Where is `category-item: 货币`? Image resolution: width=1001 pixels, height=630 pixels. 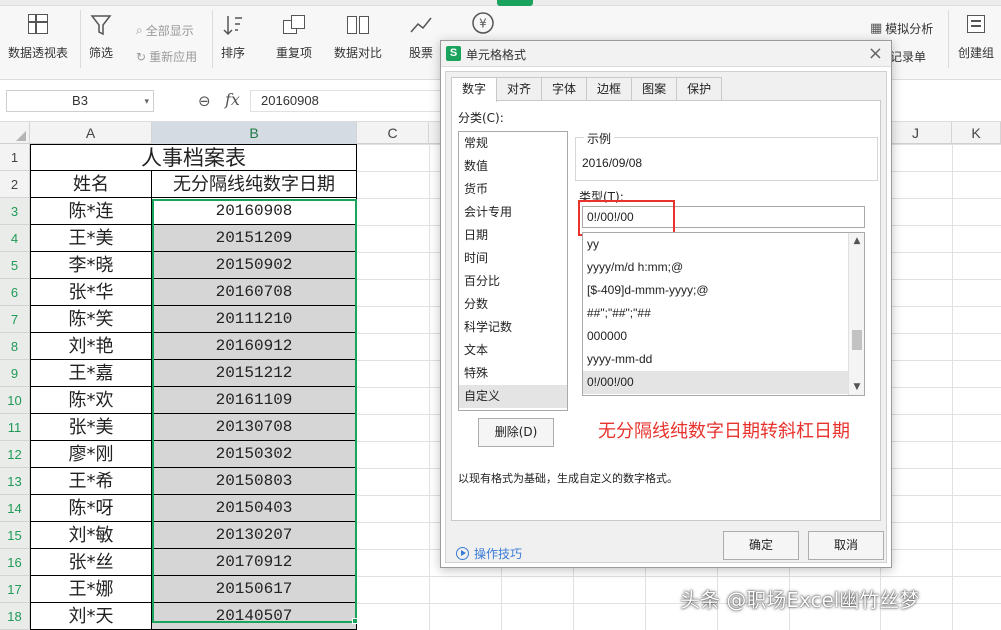
category-item: 货币 is located at coordinates (513, 189).